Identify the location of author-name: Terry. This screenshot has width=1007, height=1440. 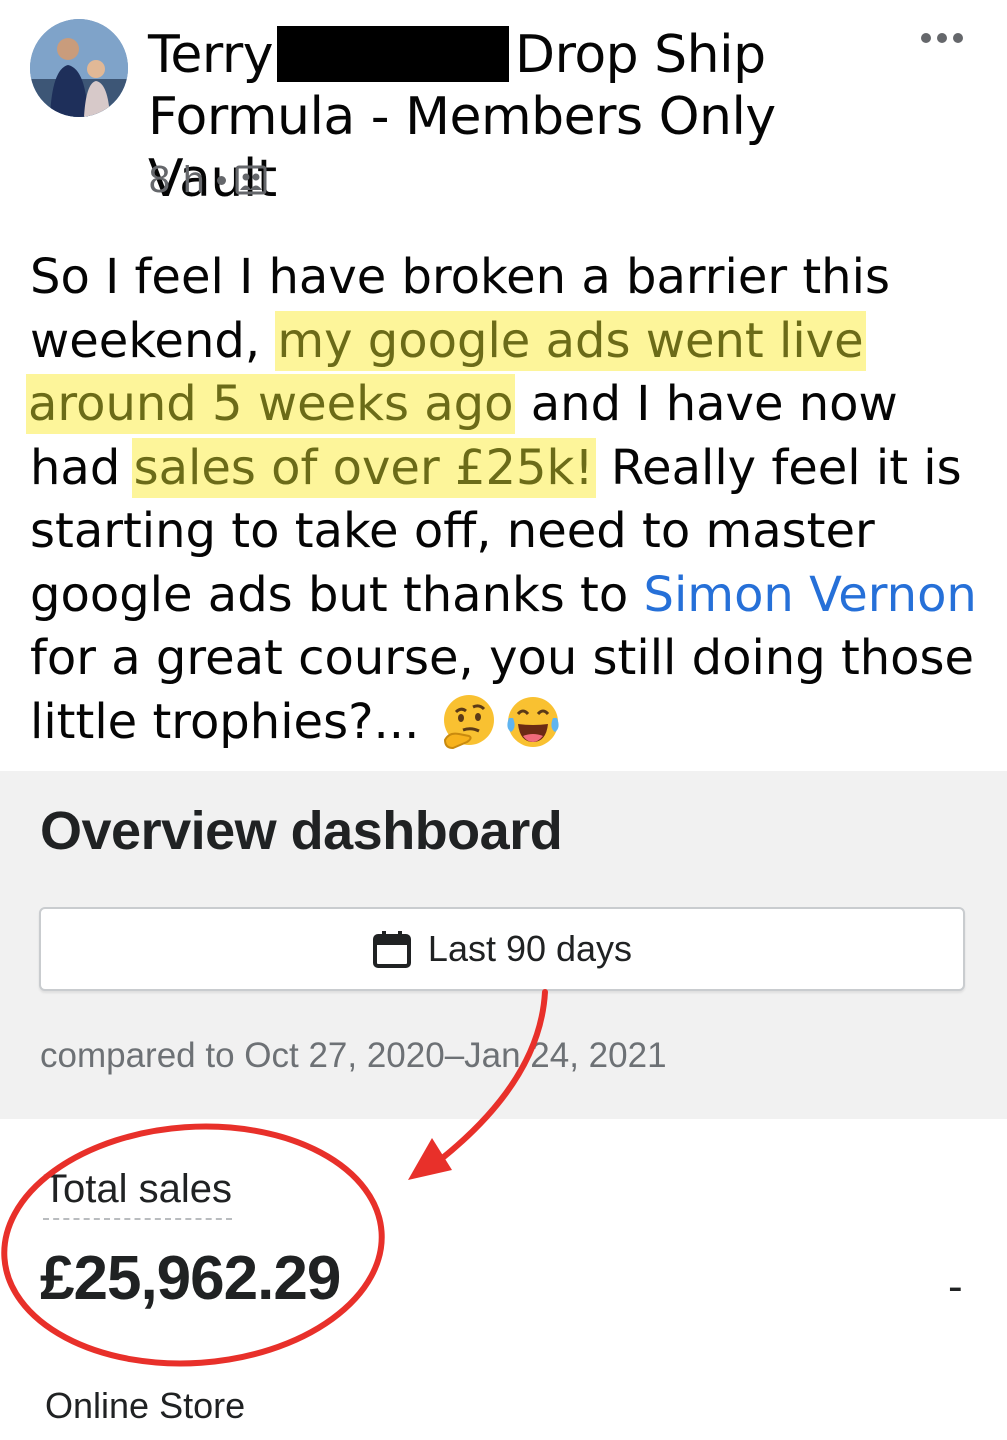
(211, 55).